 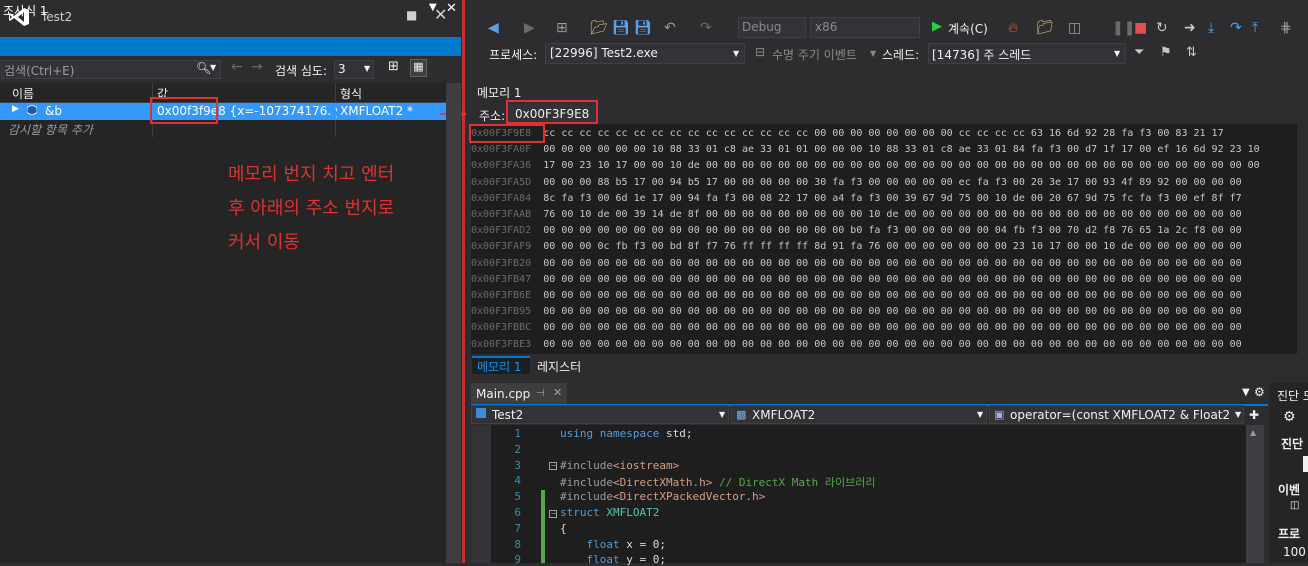 I want to click on restart-icon: ↻, so click(x=1162, y=28).